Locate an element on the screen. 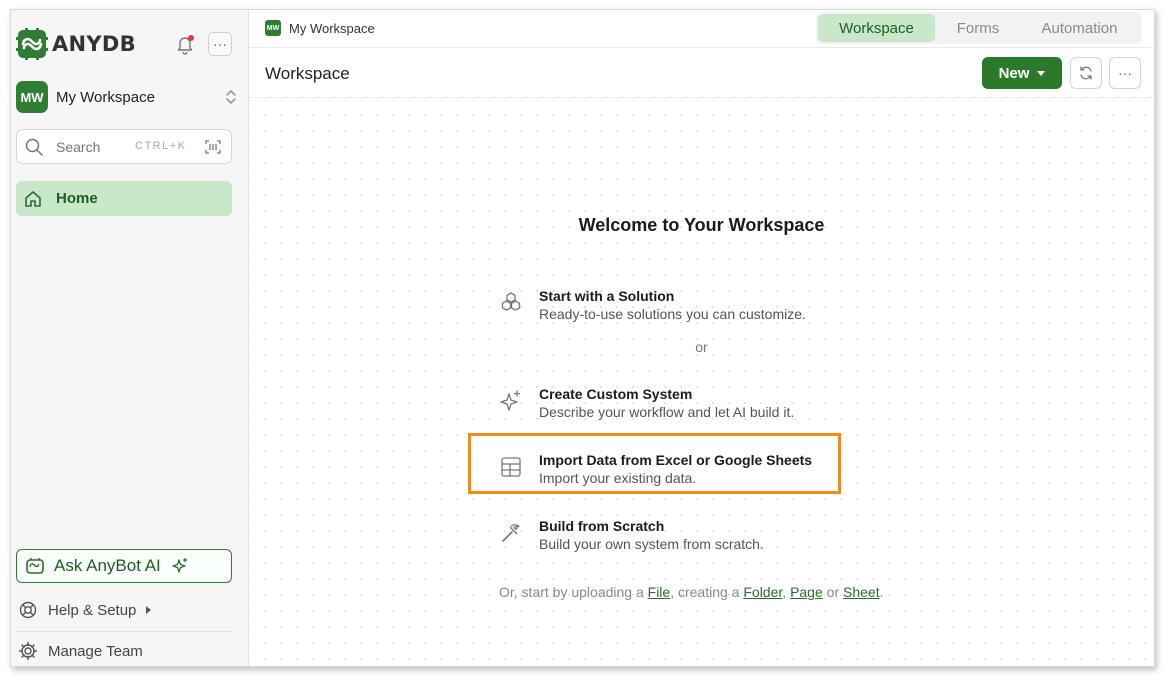  scan-icon is located at coordinates (213, 147).